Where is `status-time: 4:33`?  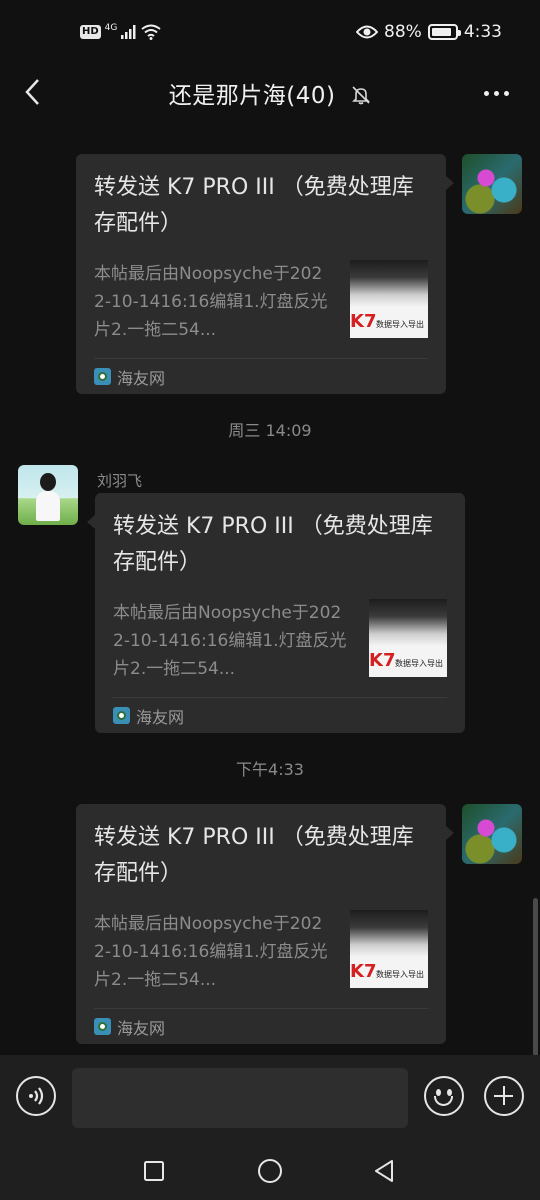
status-time: 4:33 is located at coordinates (482, 32).